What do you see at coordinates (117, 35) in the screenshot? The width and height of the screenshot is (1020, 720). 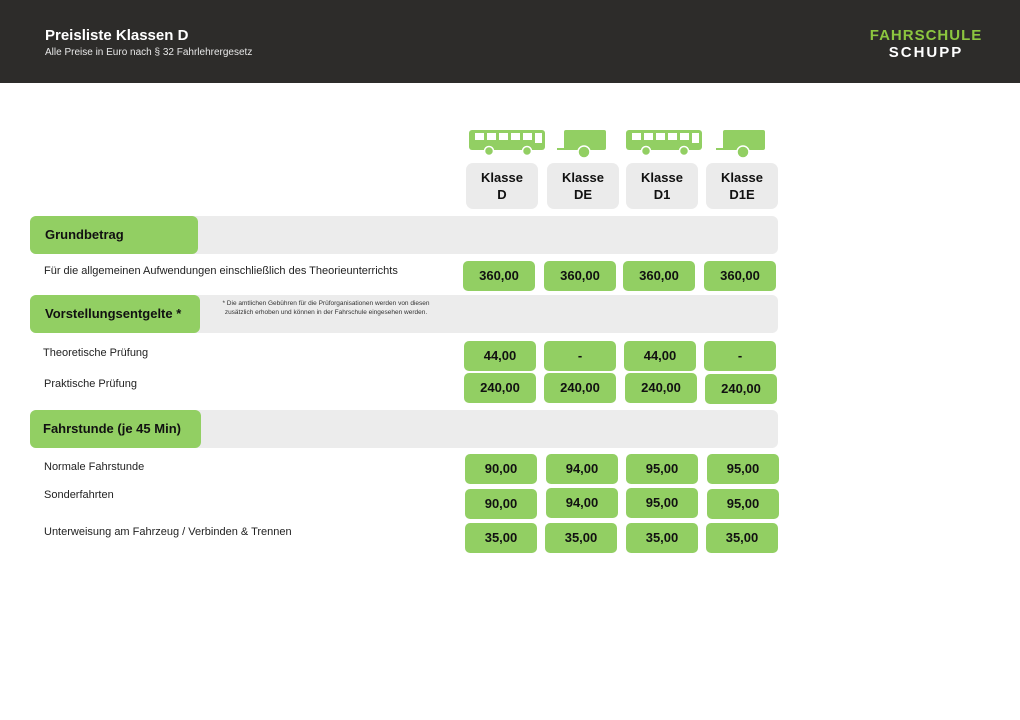 I see `page-title: Preisliste Klassen D` at bounding box center [117, 35].